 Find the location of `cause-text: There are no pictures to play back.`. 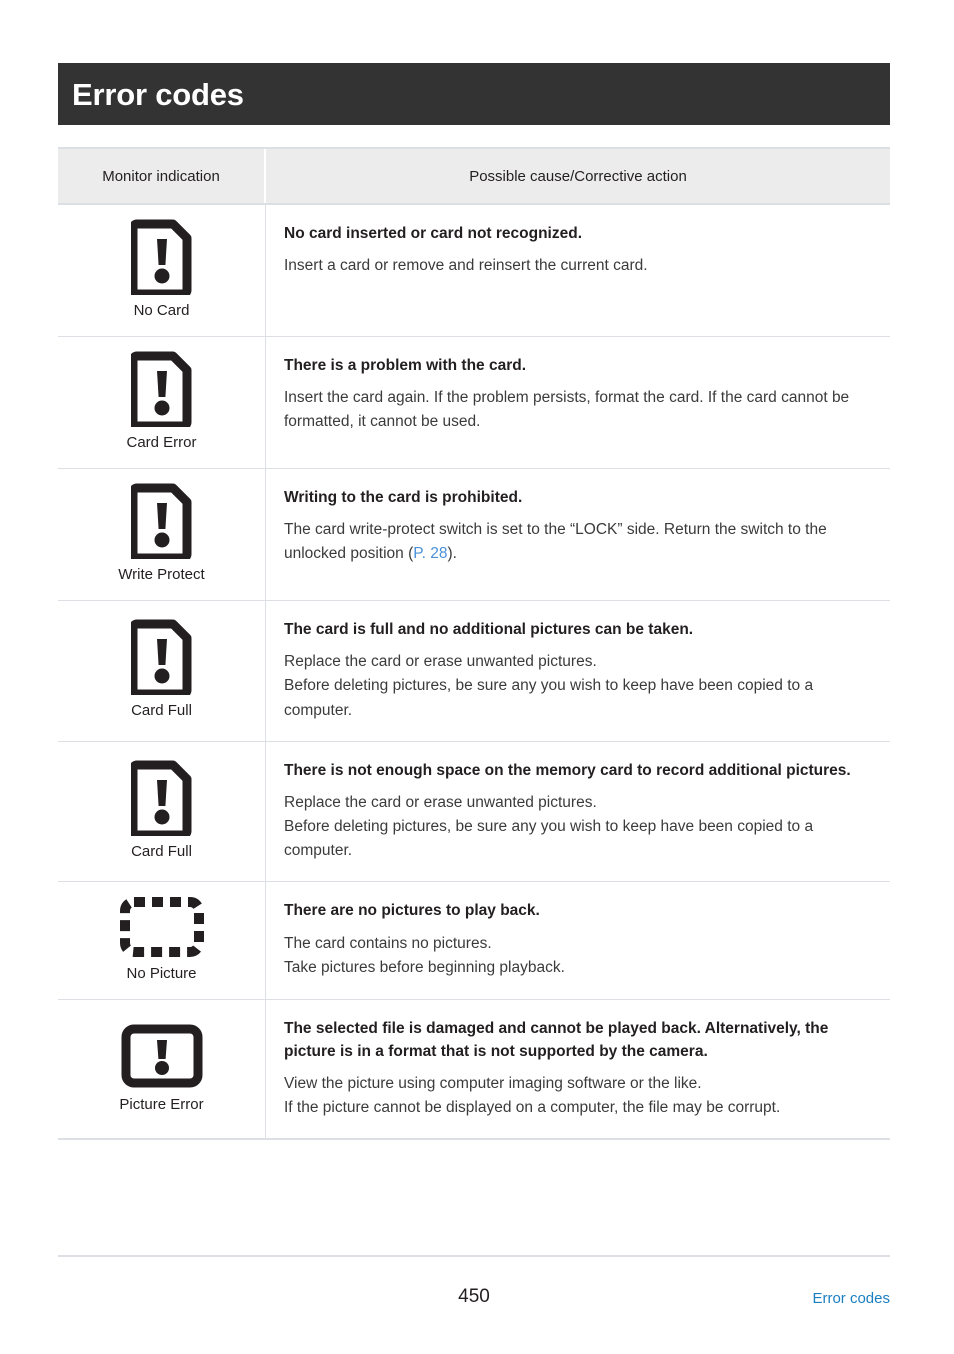

cause-text: There are no pictures to play back. is located at coordinates (412, 911).